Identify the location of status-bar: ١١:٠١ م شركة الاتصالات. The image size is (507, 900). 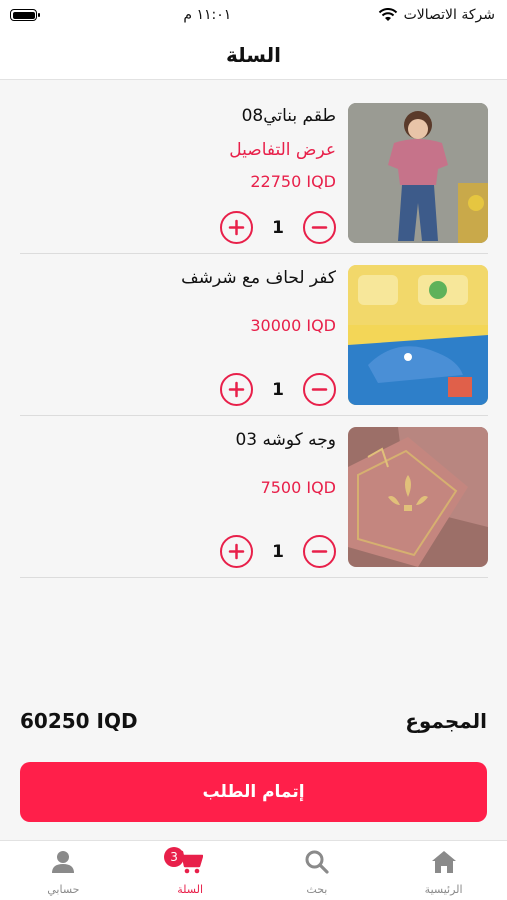
(253, 15).